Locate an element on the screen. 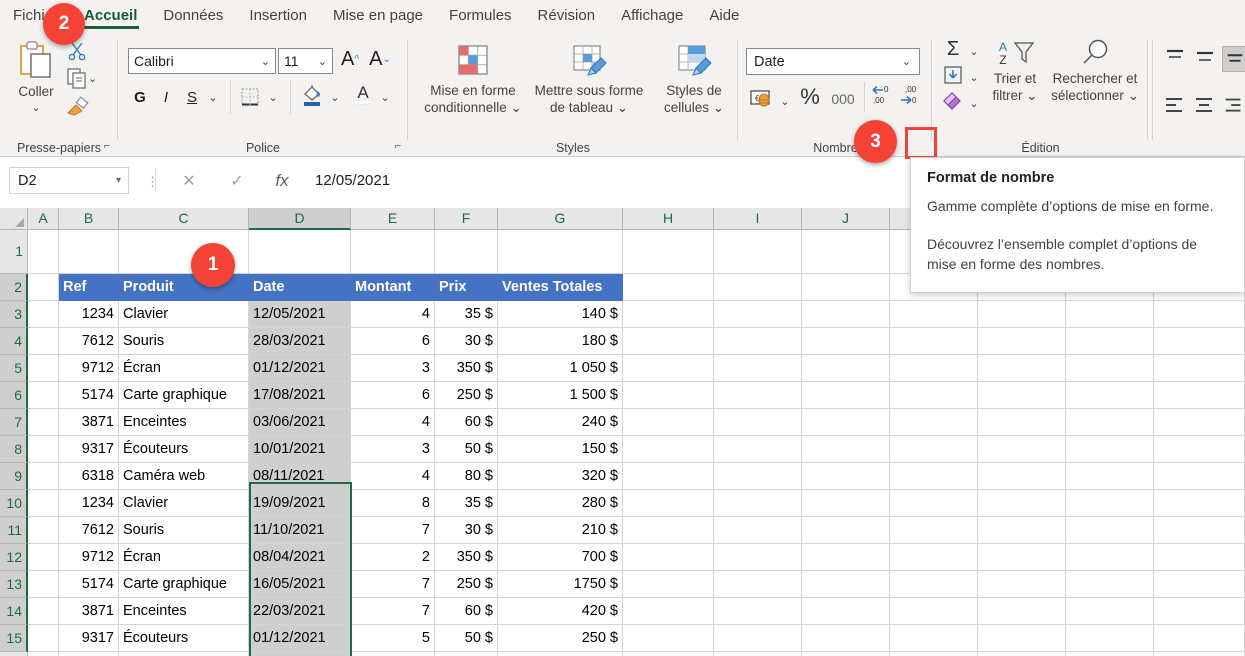 The height and width of the screenshot is (656, 1245). cell-F3: 35 $ is located at coordinates (466, 314).